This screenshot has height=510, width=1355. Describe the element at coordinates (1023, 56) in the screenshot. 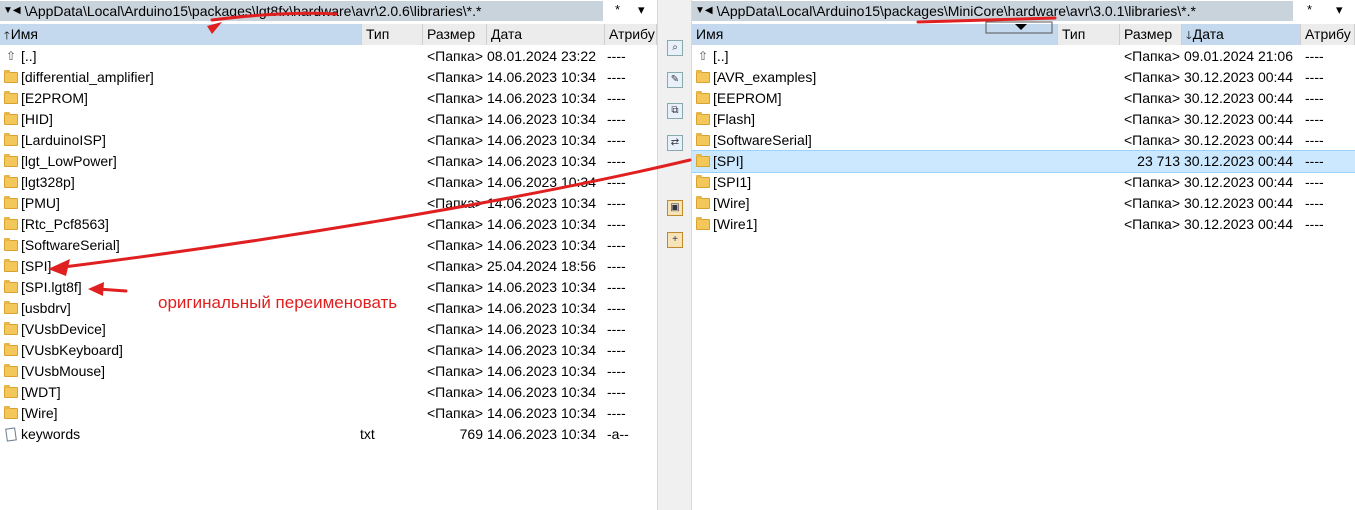

I see `right-file-row: ⇧ [..] <Папка> 09.01.2024 21:06 ----` at that location.